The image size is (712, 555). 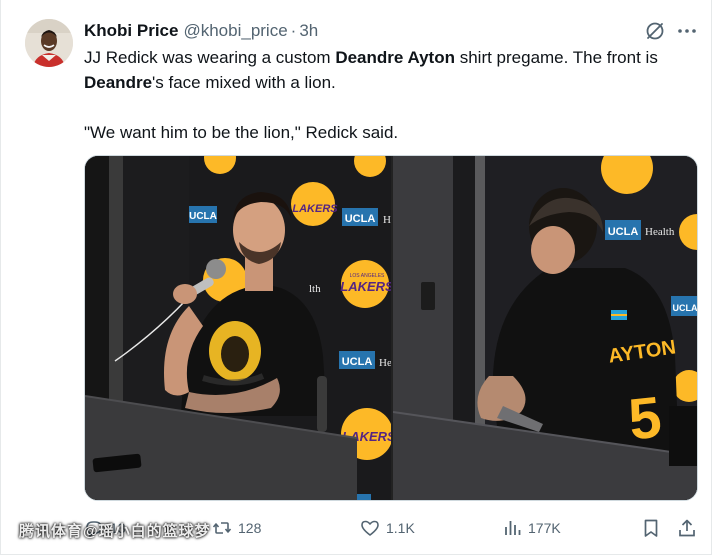 I want to click on bookmark-icon, so click(x=651, y=528).